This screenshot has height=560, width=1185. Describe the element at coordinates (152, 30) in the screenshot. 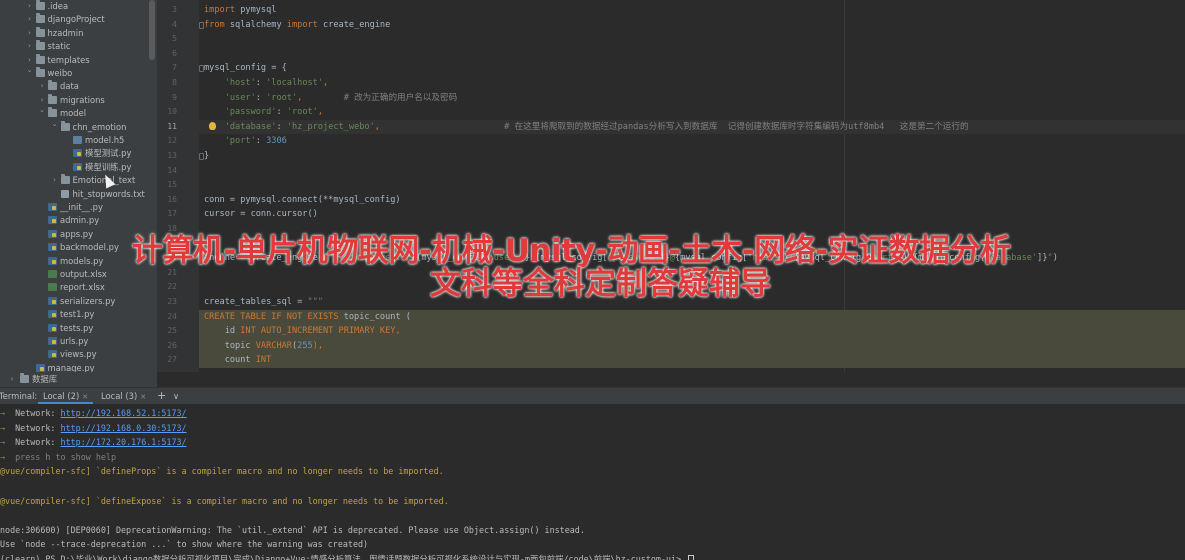

I see `tree-scrollbar` at that location.